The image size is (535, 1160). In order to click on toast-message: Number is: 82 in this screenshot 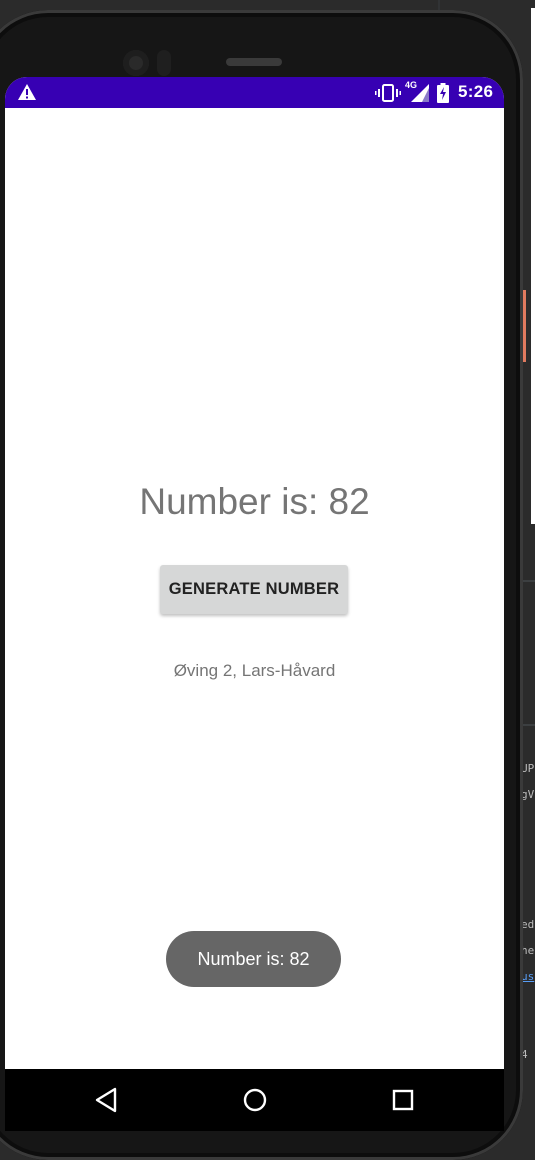, I will do `click(253, 959)`.